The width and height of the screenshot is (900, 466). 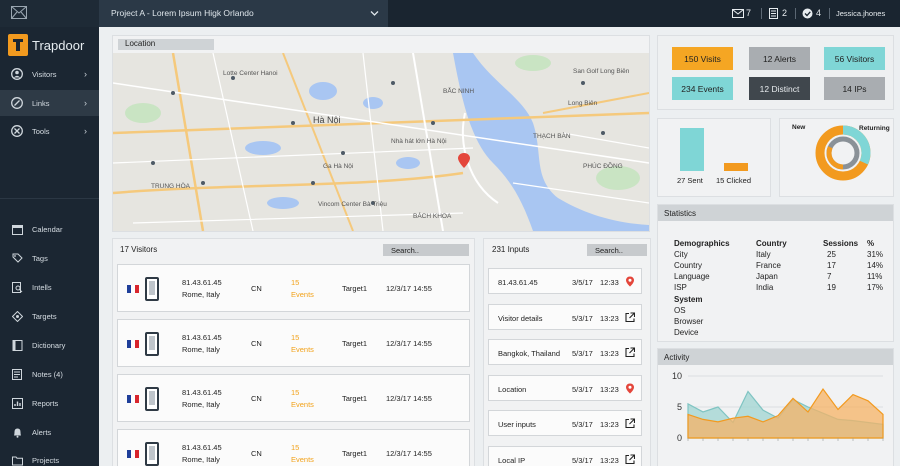 I want to click on location-title: Location, so click(x=140, y=43).